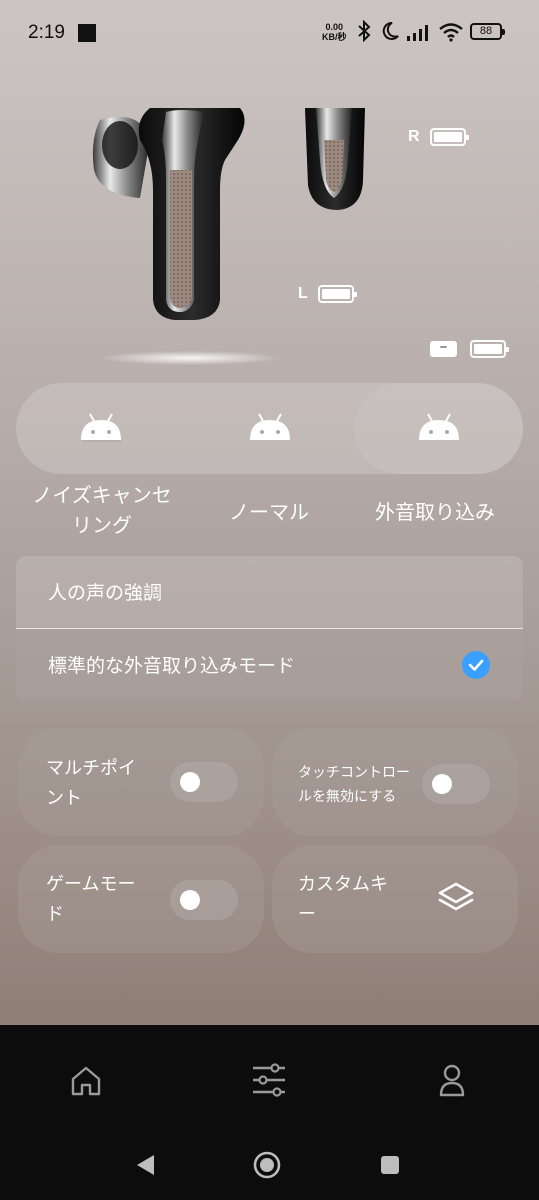  What do you see at coordinates (91, 768) in the screenshot?
I see `tile-label-line1: マルチポイ` at bounding box center [91, 768].